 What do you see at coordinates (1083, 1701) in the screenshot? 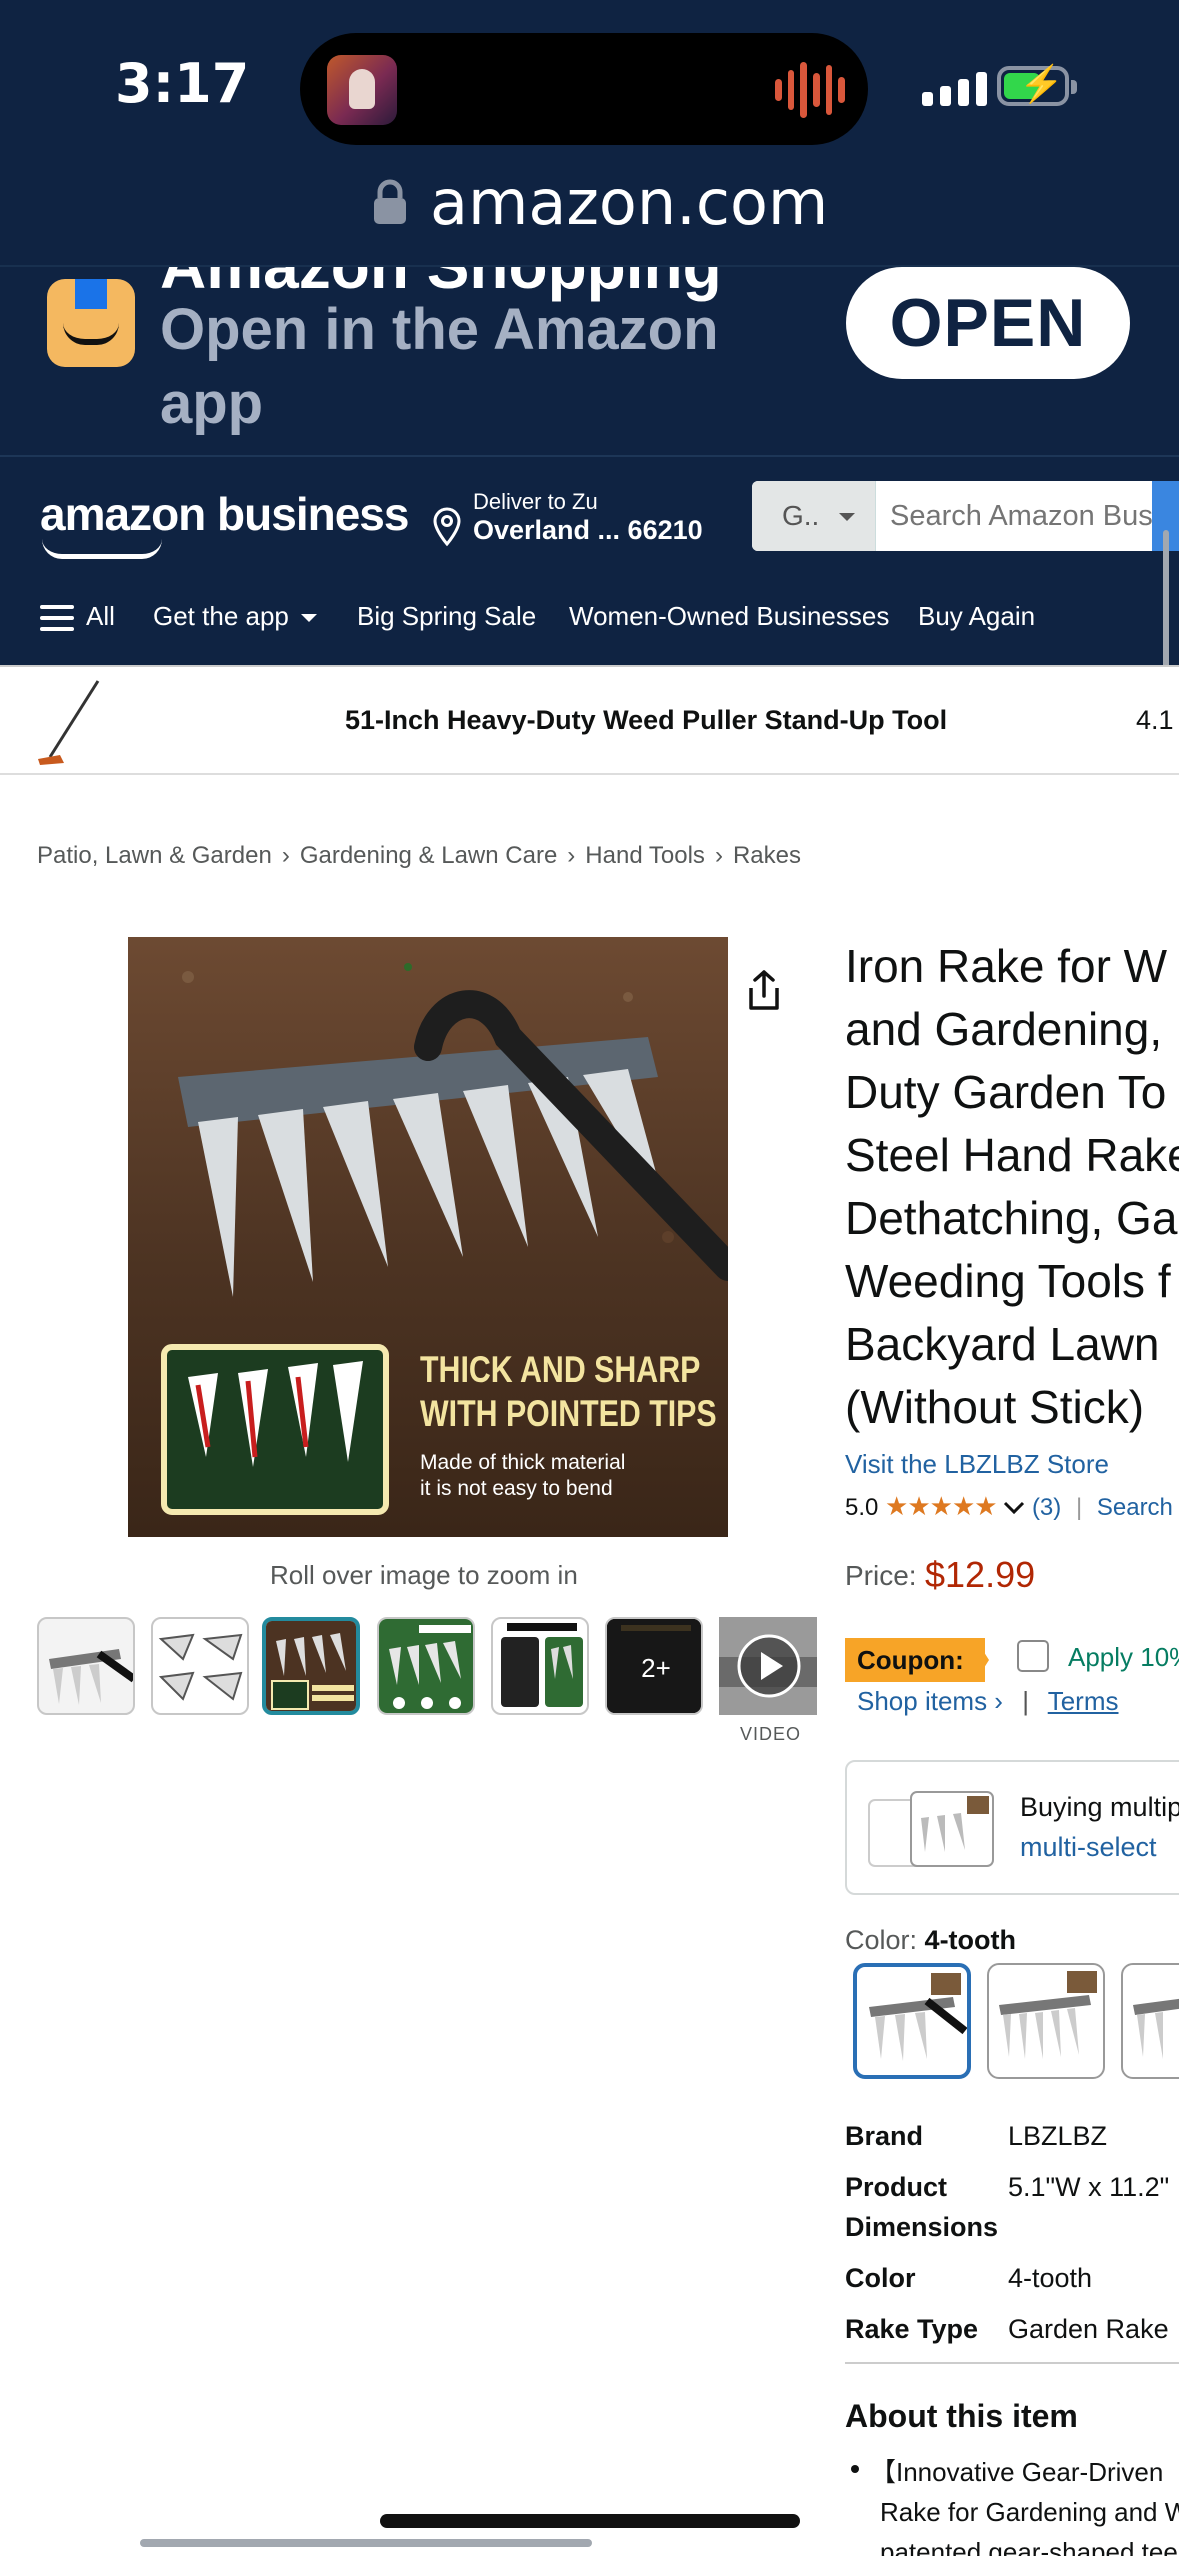
I see `terms-link: Terms` at bounding box center [1083, 1701].